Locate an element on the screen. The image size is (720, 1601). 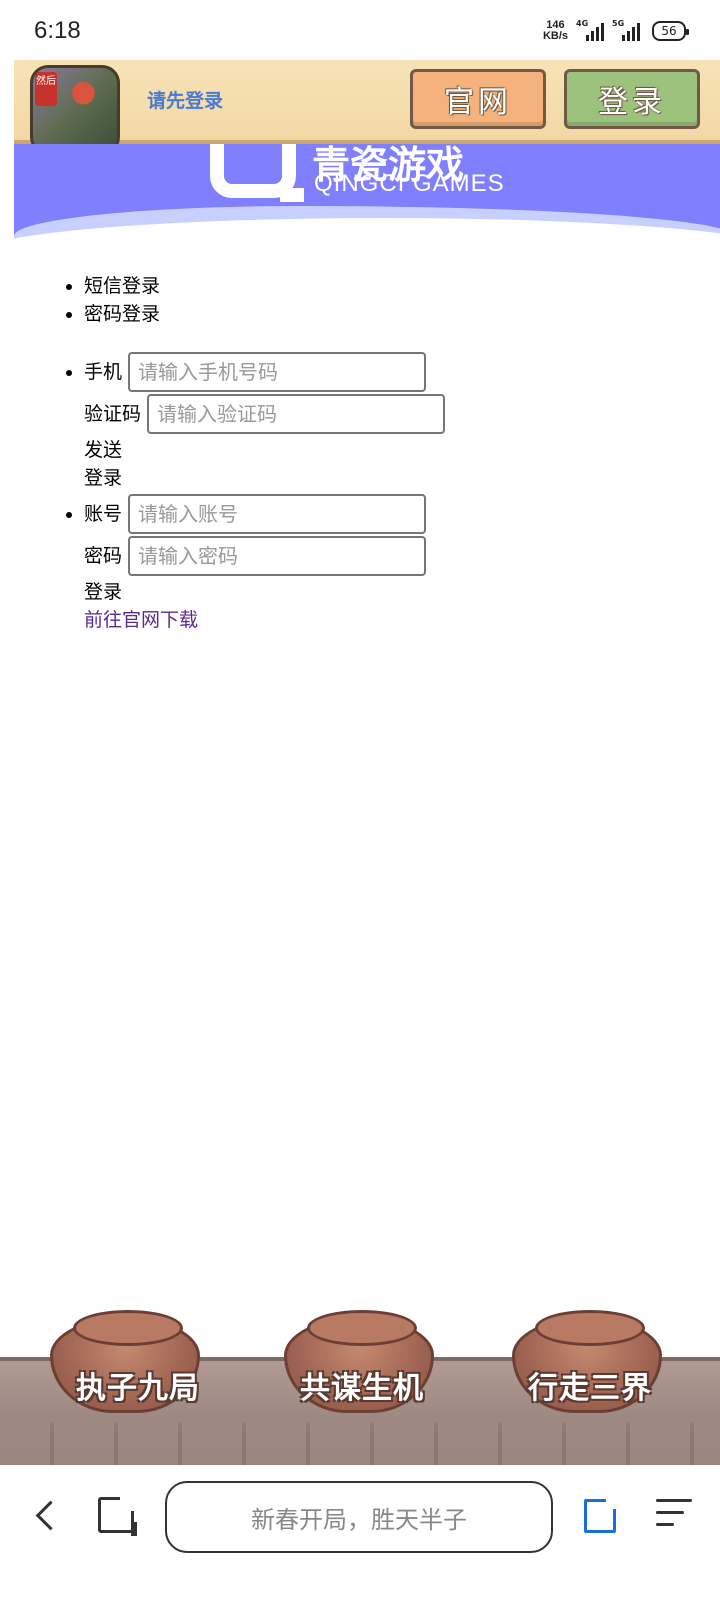
sms-login-form: 手机 请输入手机号码 验证码 请输入验证码 发送 登录 is located at coordinates (402, 422).